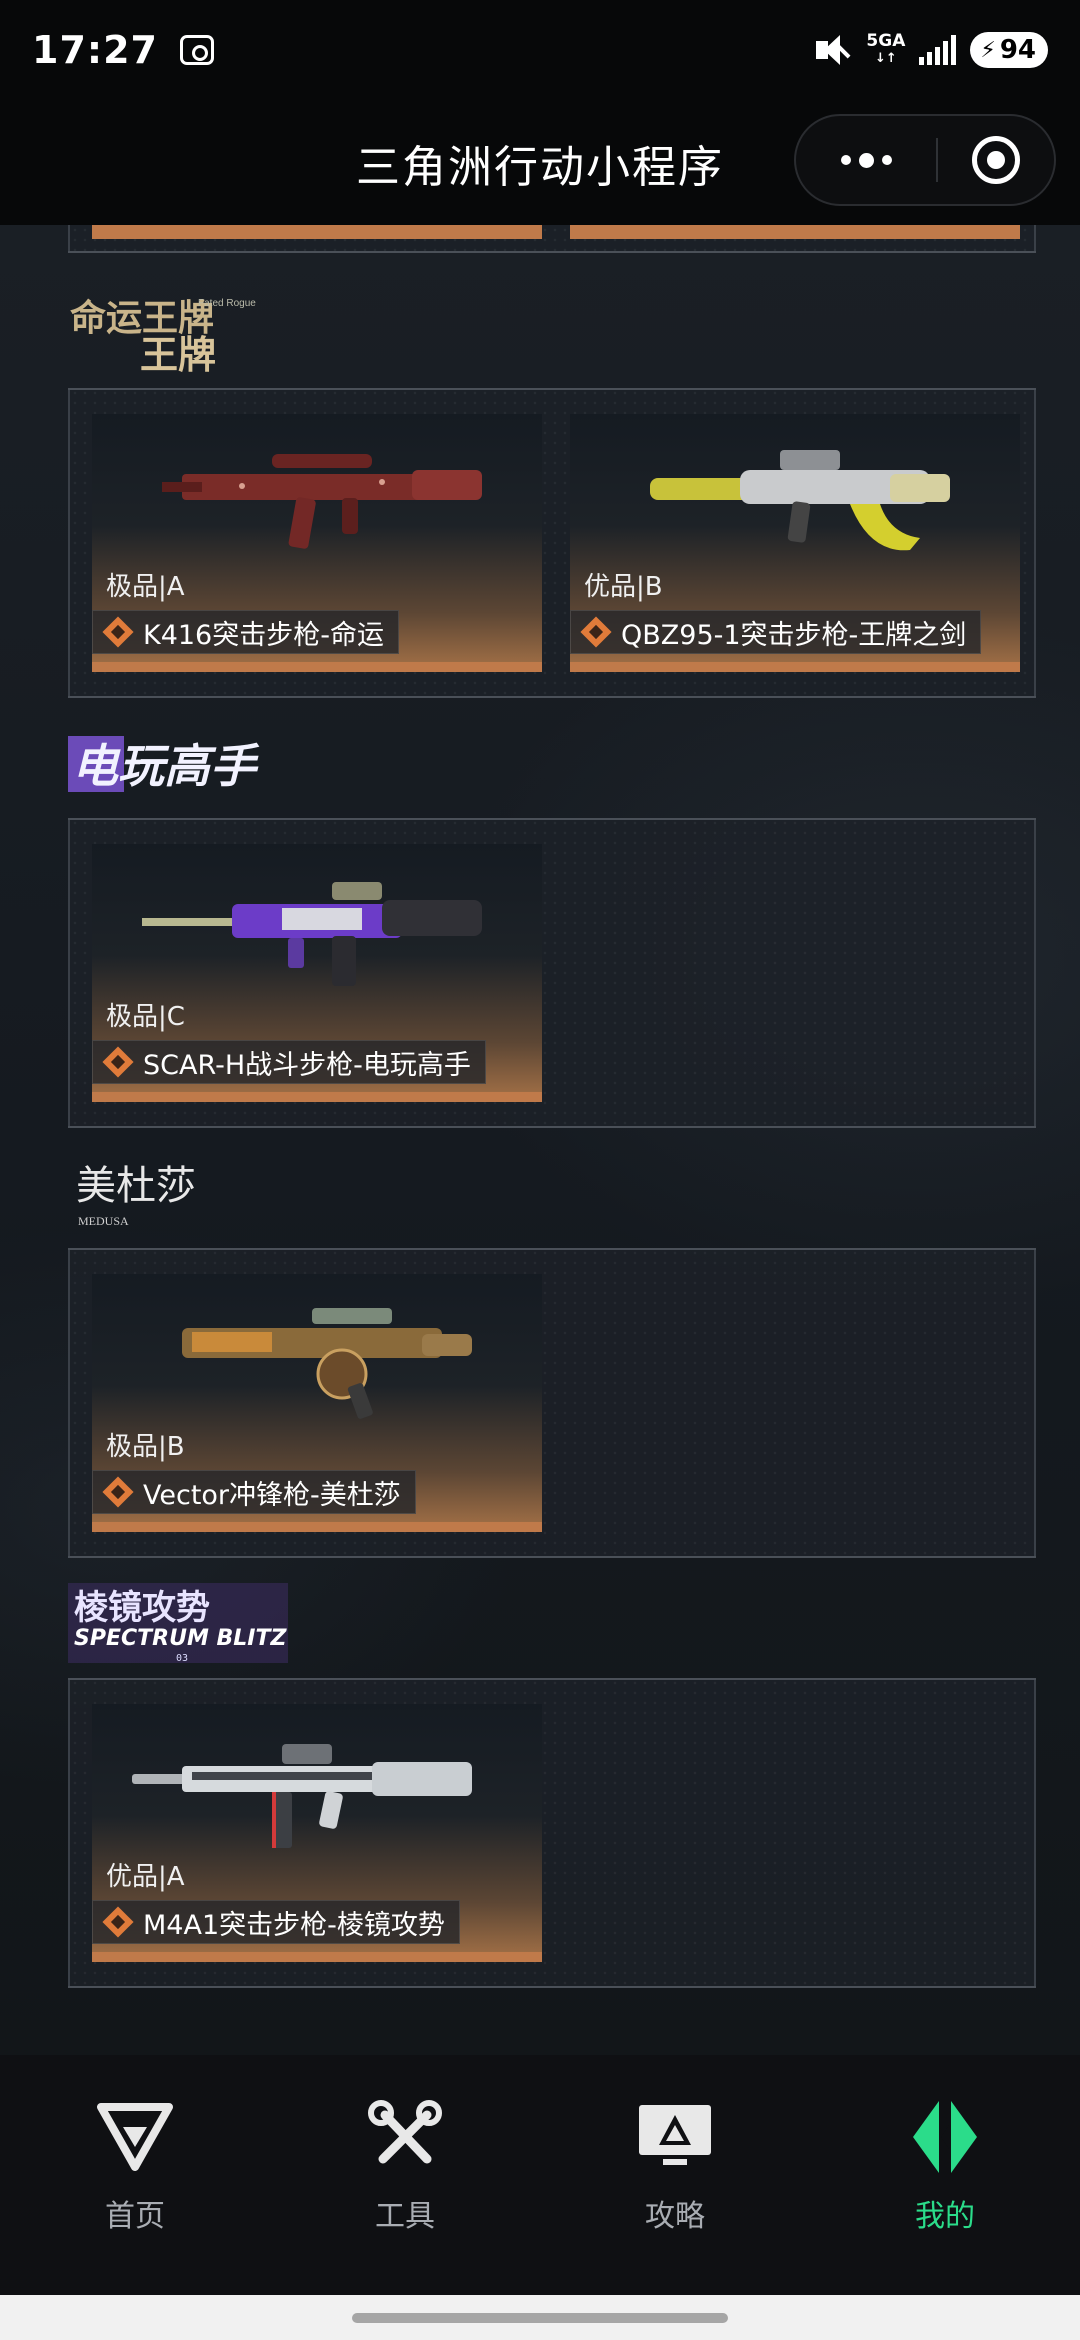 This screenshot has width=1080, height=2340. I want to click on guide-monitor-icon, so click(675, 2135).